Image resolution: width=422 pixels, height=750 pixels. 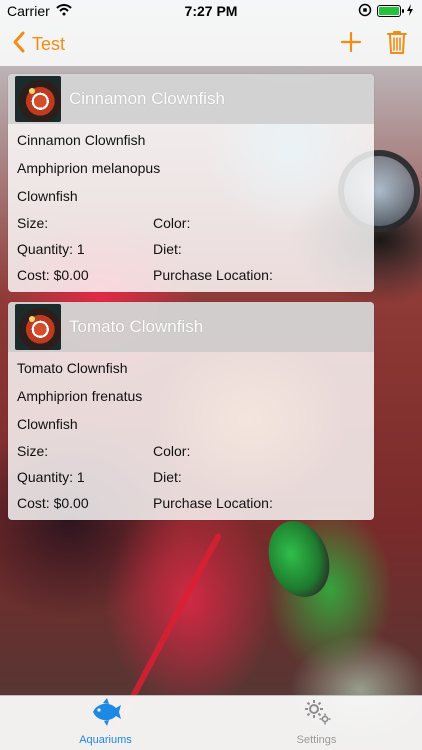 What do you see at coordinates (317, 714) in the screenshot?
I see `gear-icon` at bounding box center [317, 714].